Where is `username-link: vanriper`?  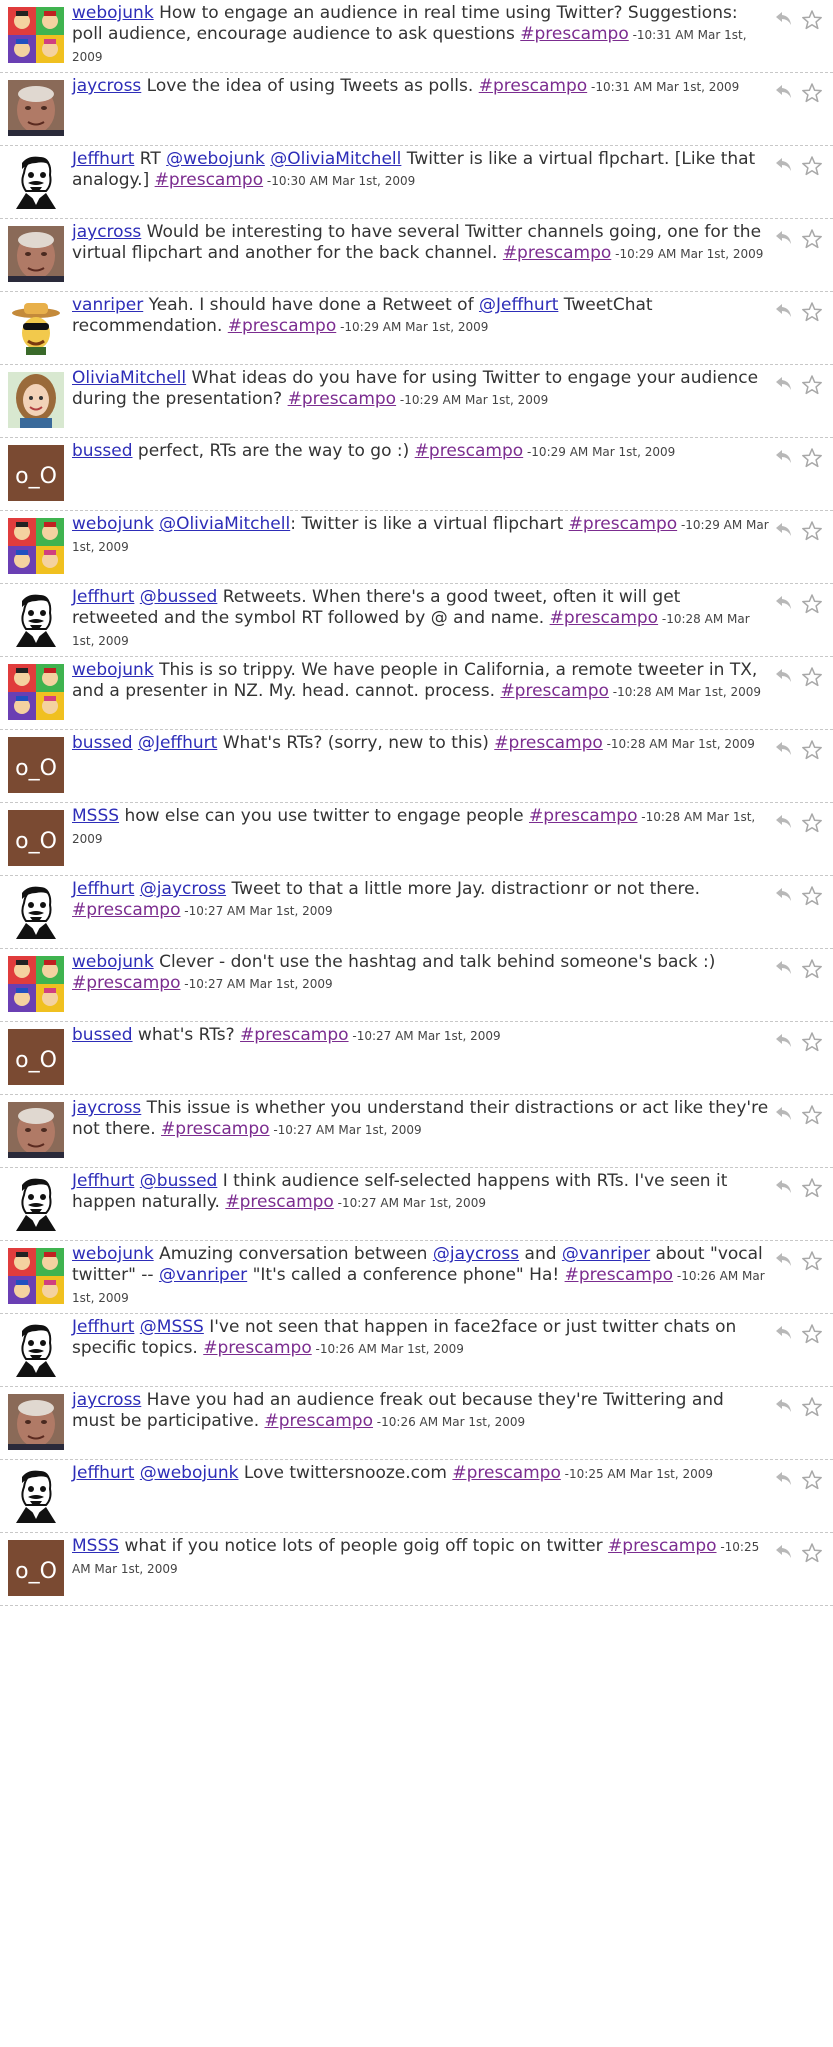 username-link: vanriper is located at coordinates (107, 305).